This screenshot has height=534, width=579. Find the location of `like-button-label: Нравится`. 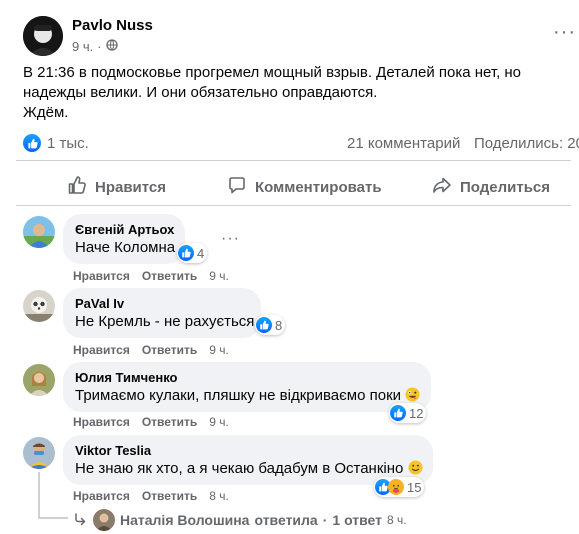

like-button-label: Нравится is located at coordinates (131, 187).